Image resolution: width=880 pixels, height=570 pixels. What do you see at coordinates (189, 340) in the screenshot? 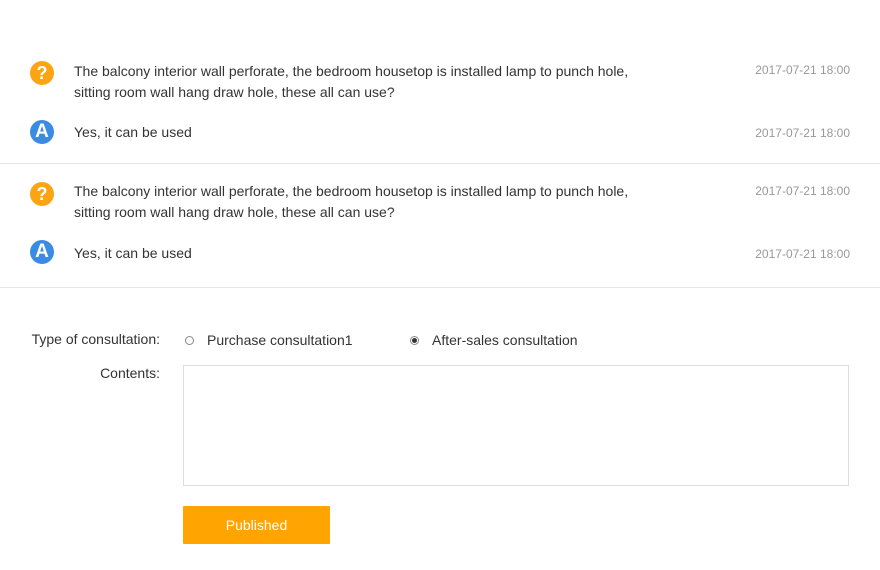
I see `radio-purchase-circle` at bounding box center [189, 340].